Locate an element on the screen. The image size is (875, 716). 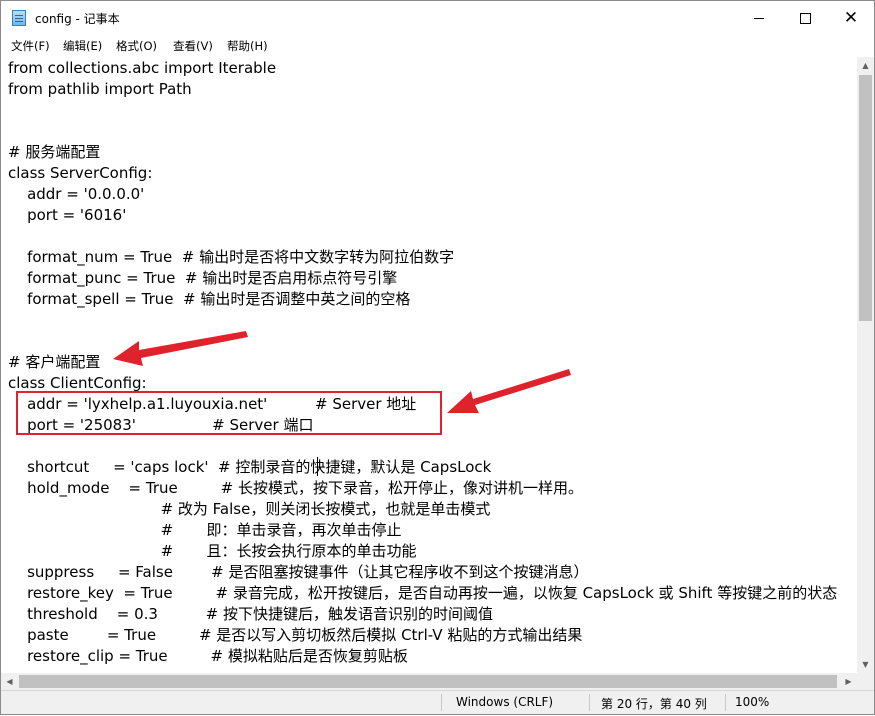
editor-line: from pathlib import Path is located at coordinates (422, 89).